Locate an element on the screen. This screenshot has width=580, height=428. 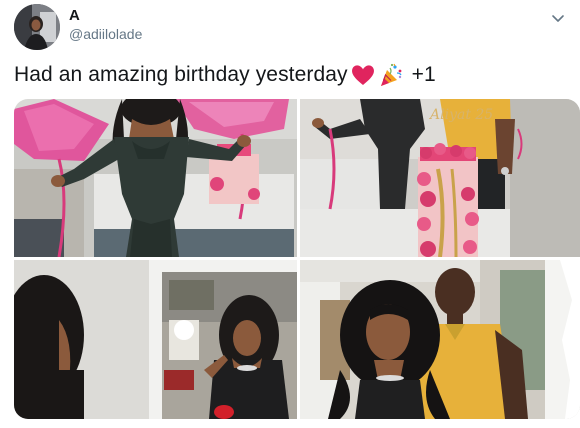
party-popper-emoji-icon is located at coordinates (391, 75).